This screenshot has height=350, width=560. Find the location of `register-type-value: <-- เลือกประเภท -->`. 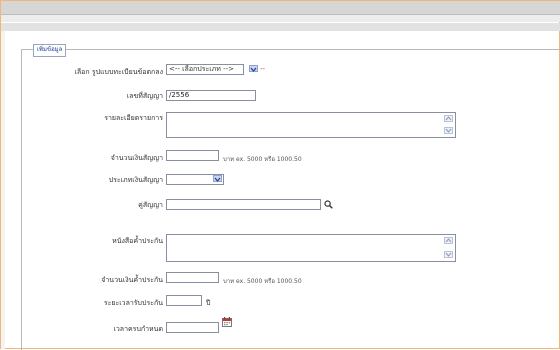

register-type-value: <-- เลือกประเภท --> is located at coordinates (201, 69).